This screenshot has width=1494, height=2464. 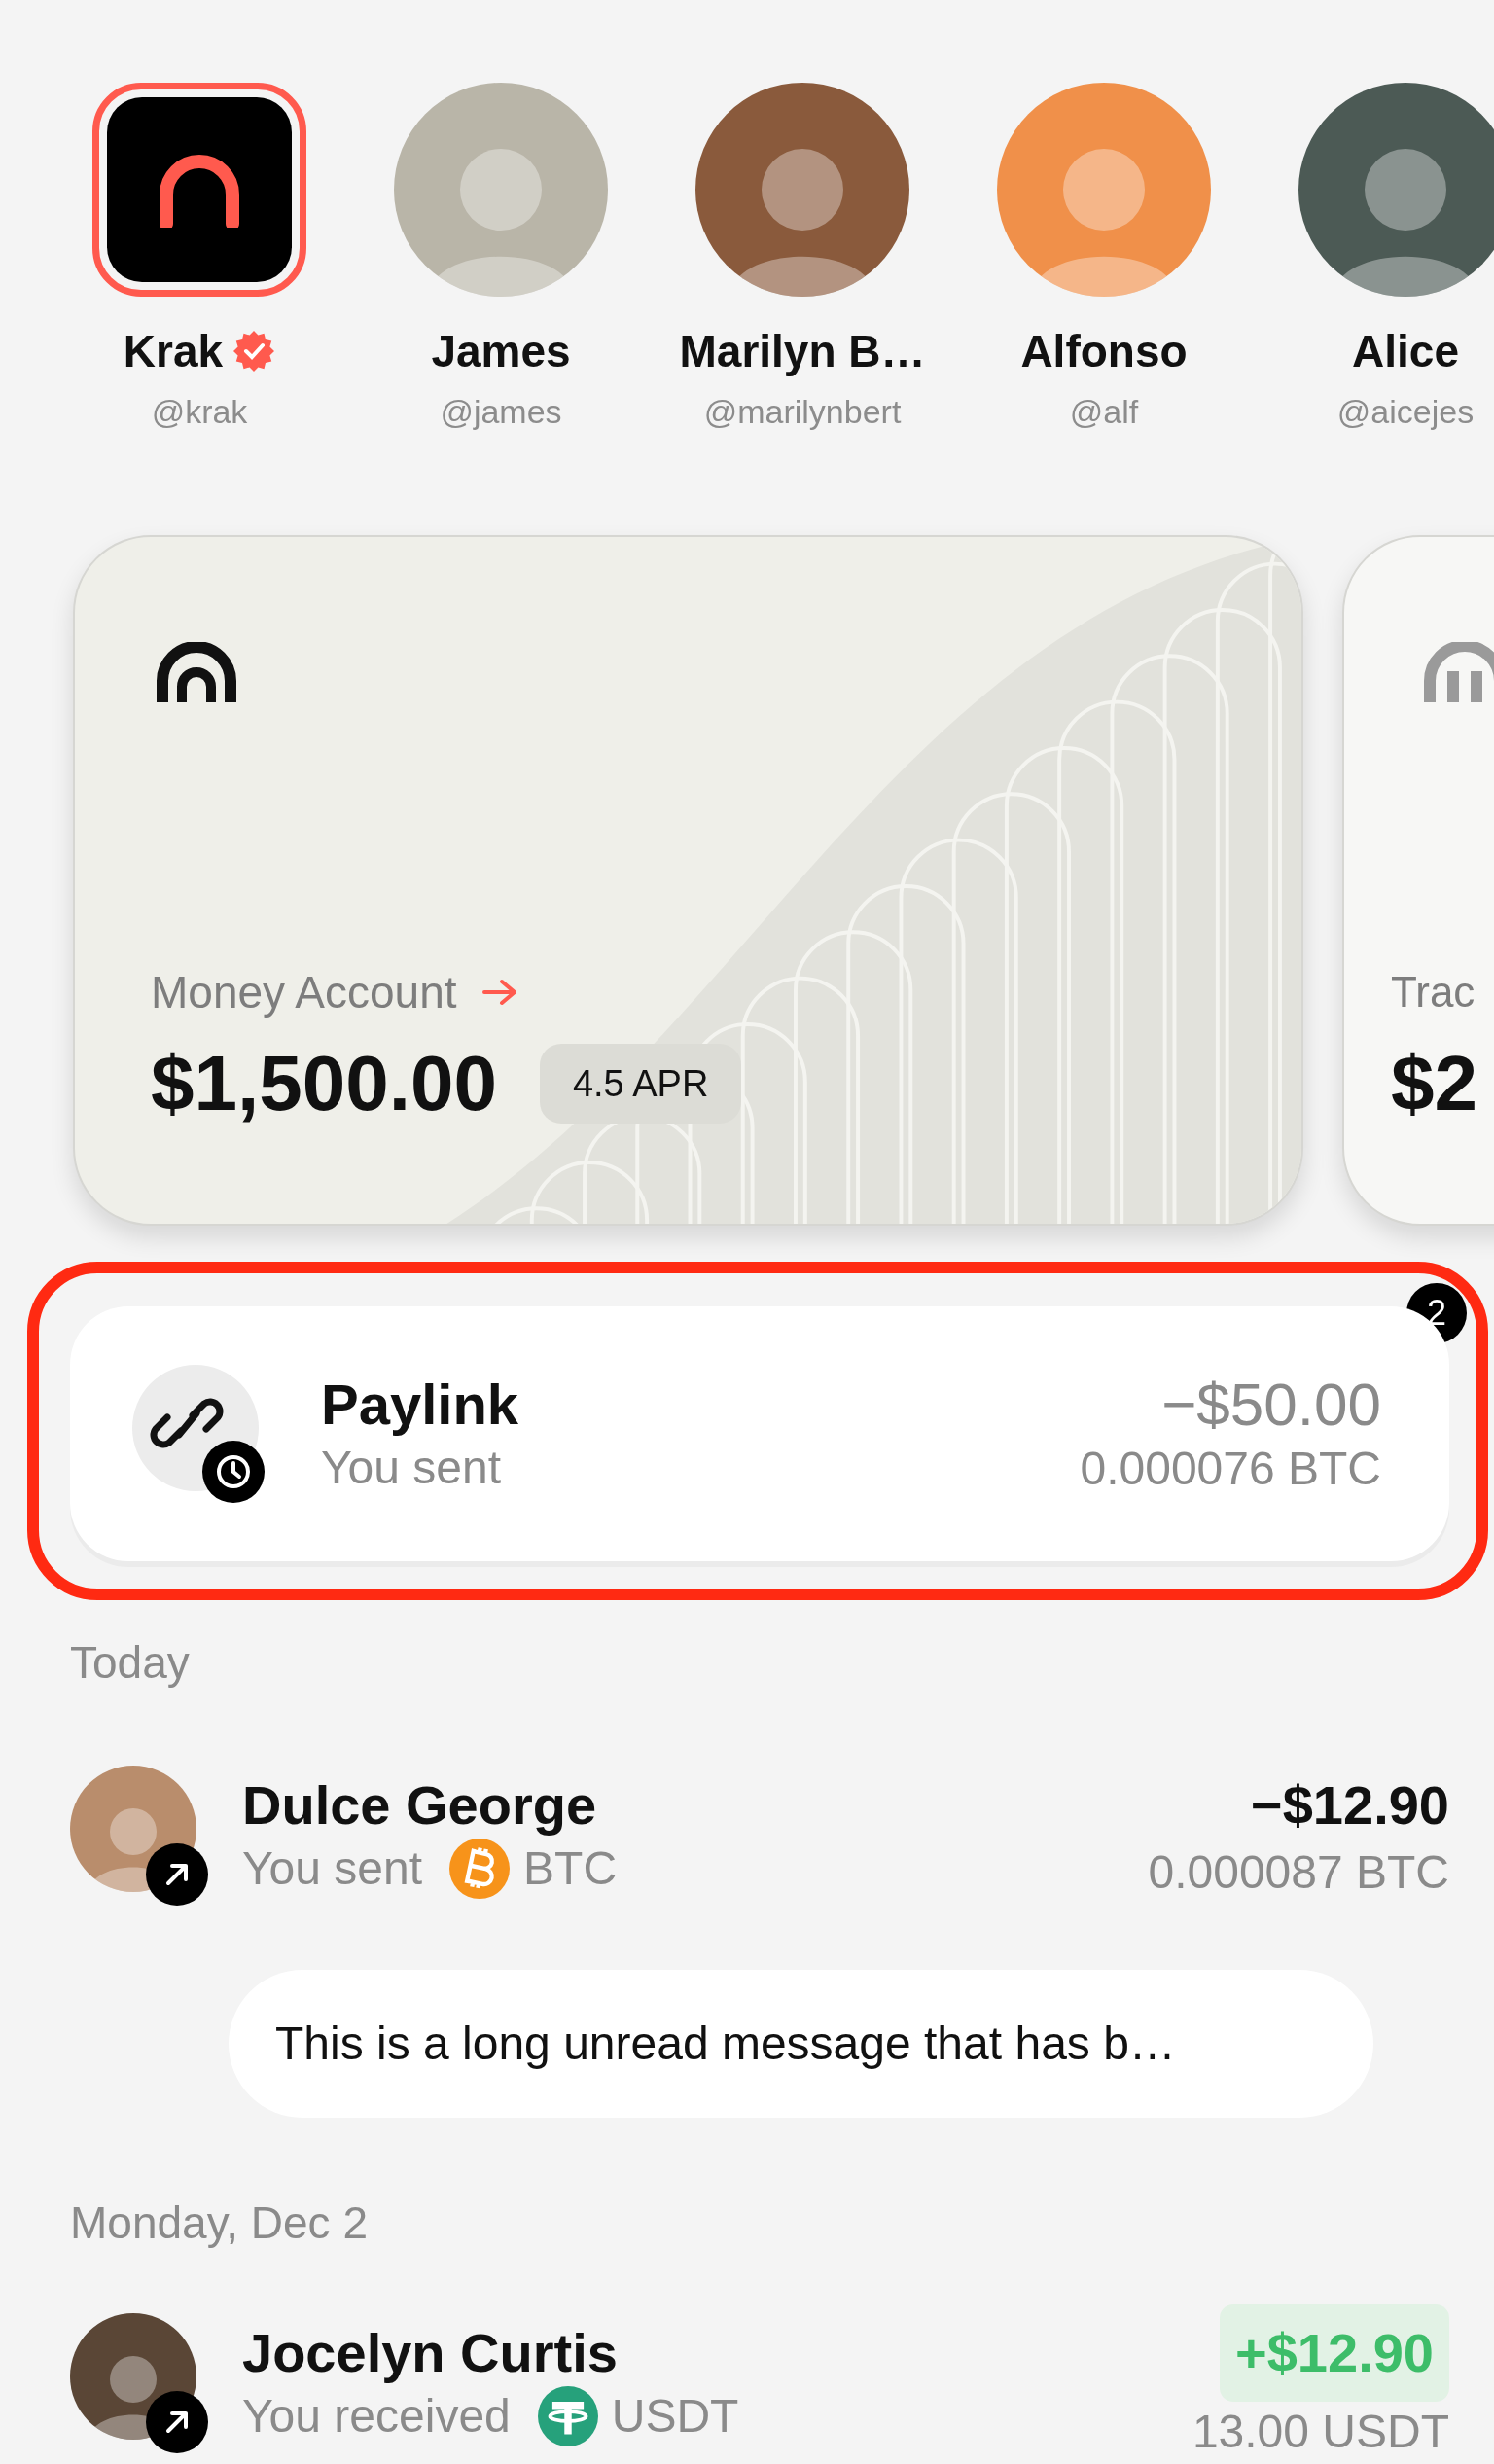 What do you see at coordinates (1298, 1872) in the screenshot?
I see `crypto-amount: 0.000087 BTC` at bounding box center [1298, 1872].